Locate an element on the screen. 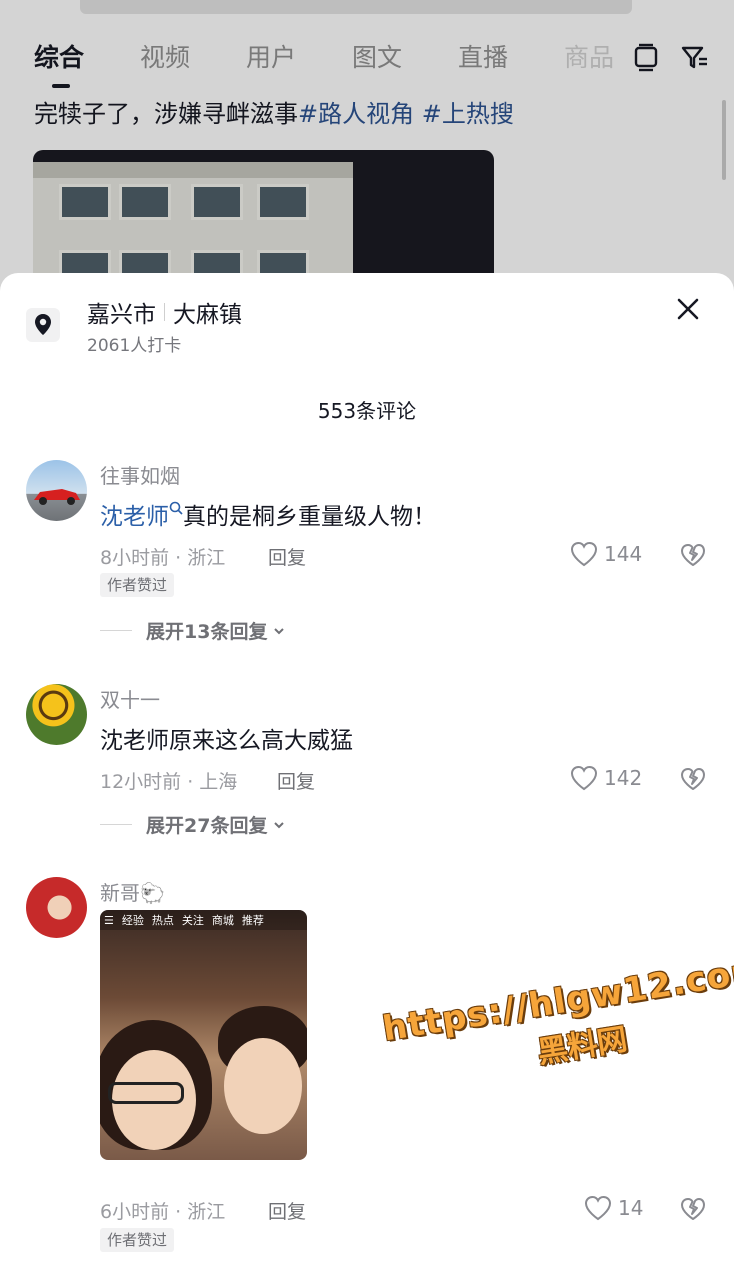 The height and width of the screenshot is (1280, 734). comment-username: 新哥🐑 is located at coordinates (132, 891).